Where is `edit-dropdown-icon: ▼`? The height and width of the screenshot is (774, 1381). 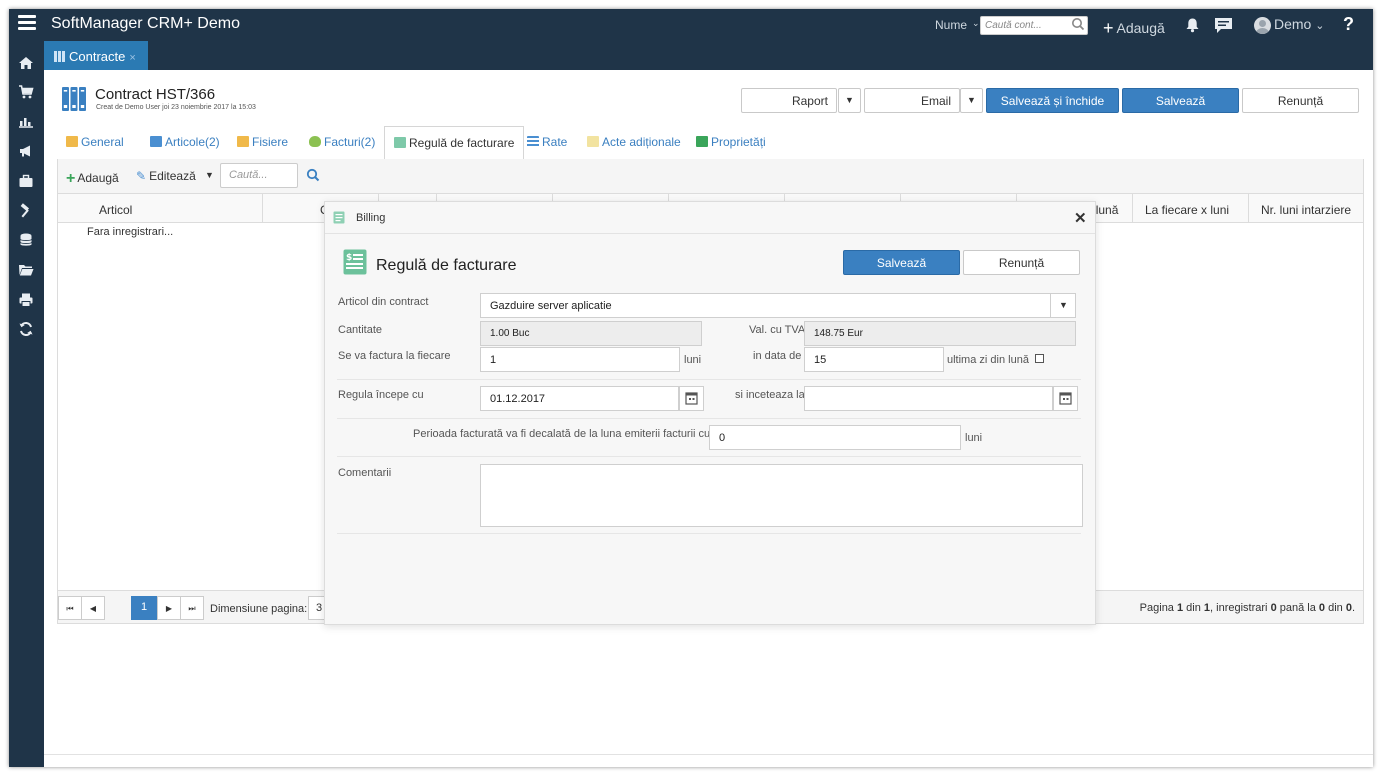
edit-dropdown-icon: ▼ is located at coordinates (209, 175).